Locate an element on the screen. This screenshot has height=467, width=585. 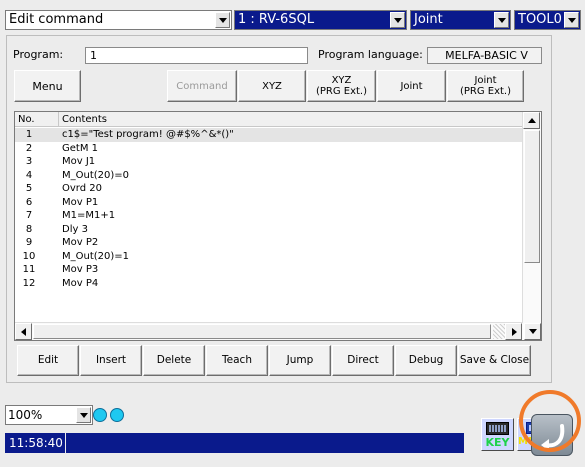
tool-dropdown: TOOL0 is located at coordinates (547, 20).